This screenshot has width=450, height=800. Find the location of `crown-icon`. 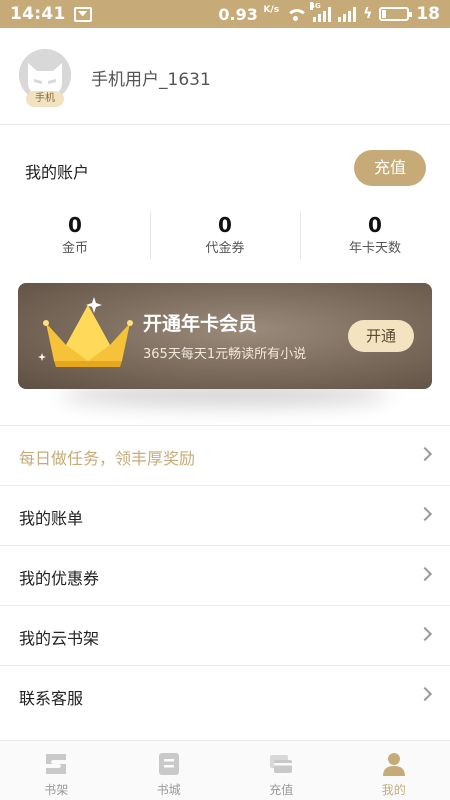

crown-icon is located at coordinates (85, 332).